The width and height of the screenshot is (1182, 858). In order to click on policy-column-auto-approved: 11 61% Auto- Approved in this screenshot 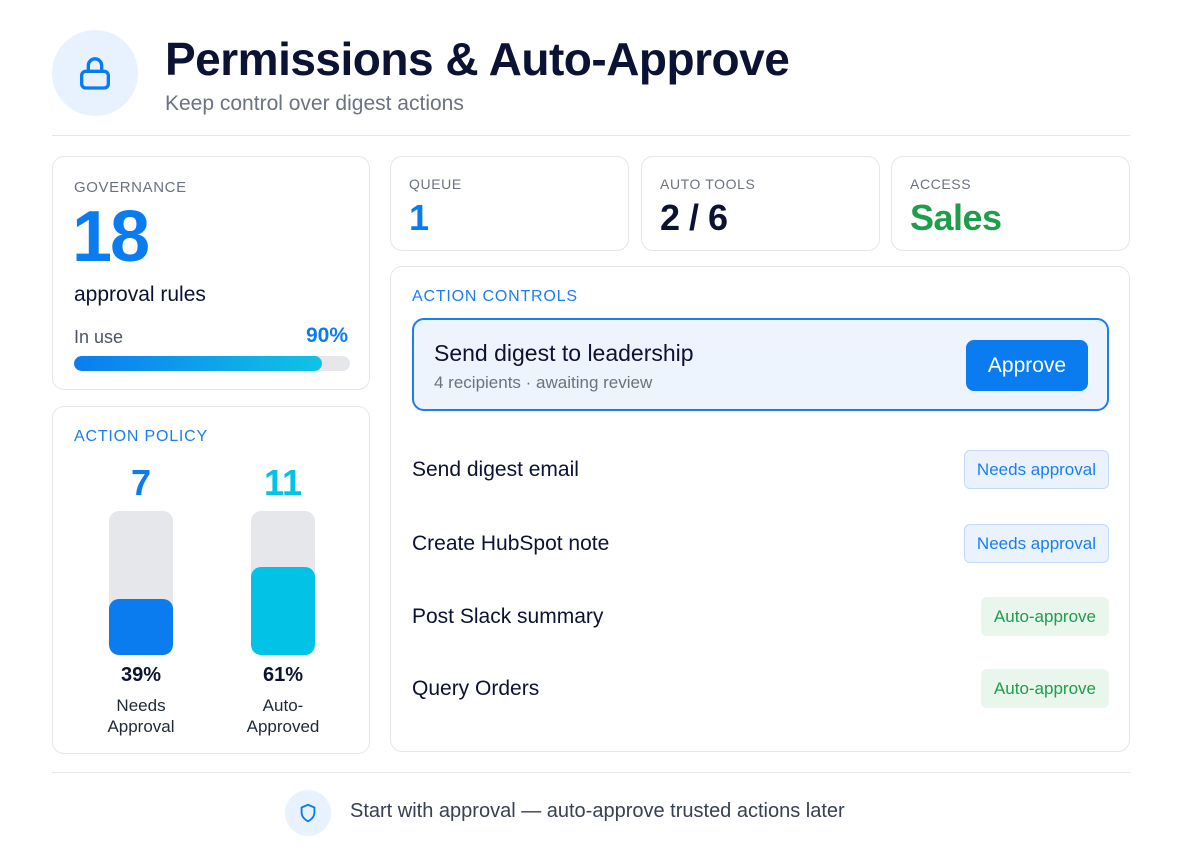, I will do `click(283, 598)`.